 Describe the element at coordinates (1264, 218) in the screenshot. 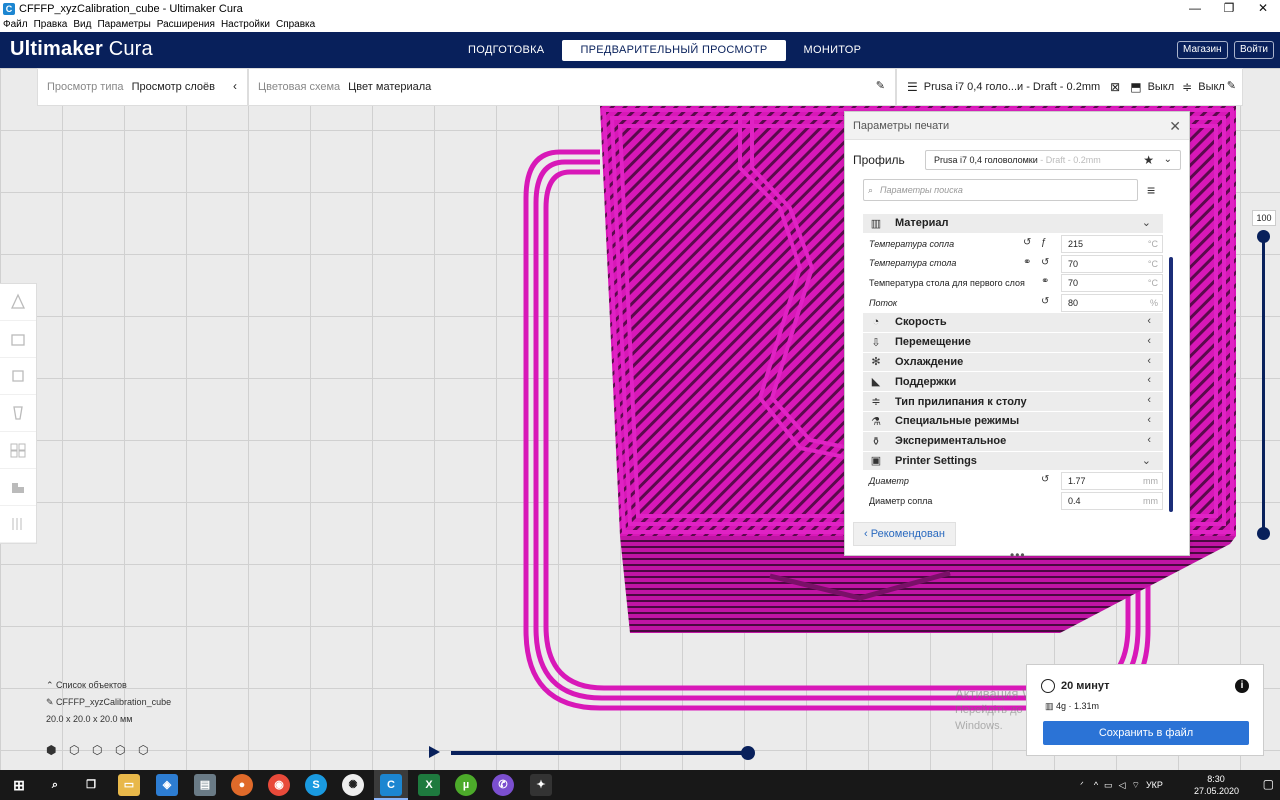

I see `layer-number-input: 100` at that location.